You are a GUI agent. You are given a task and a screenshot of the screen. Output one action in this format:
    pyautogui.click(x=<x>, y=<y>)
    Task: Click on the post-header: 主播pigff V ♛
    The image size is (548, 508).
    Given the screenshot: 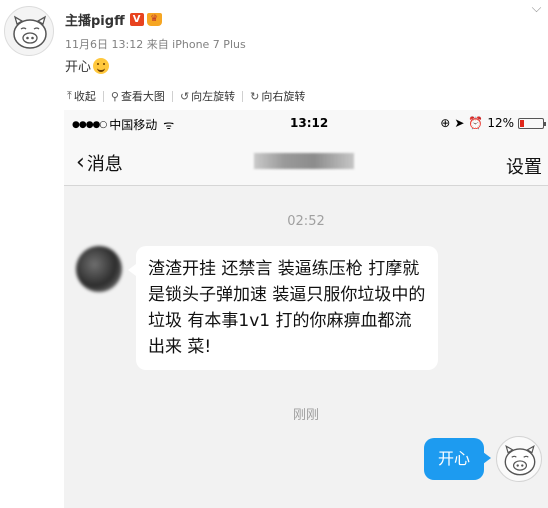 What is the action you would take?
    pyautogui.click(x=113, y=19)
    